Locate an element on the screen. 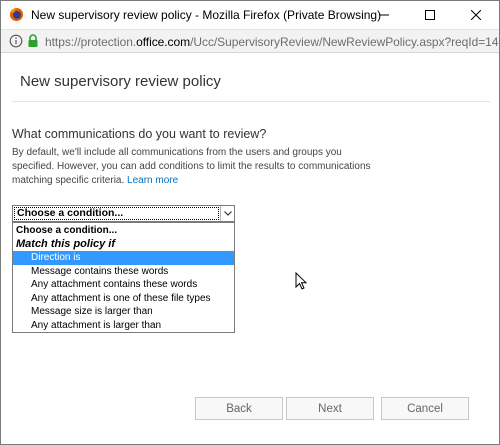  back-button: Back is located at coordinates (239, 408).